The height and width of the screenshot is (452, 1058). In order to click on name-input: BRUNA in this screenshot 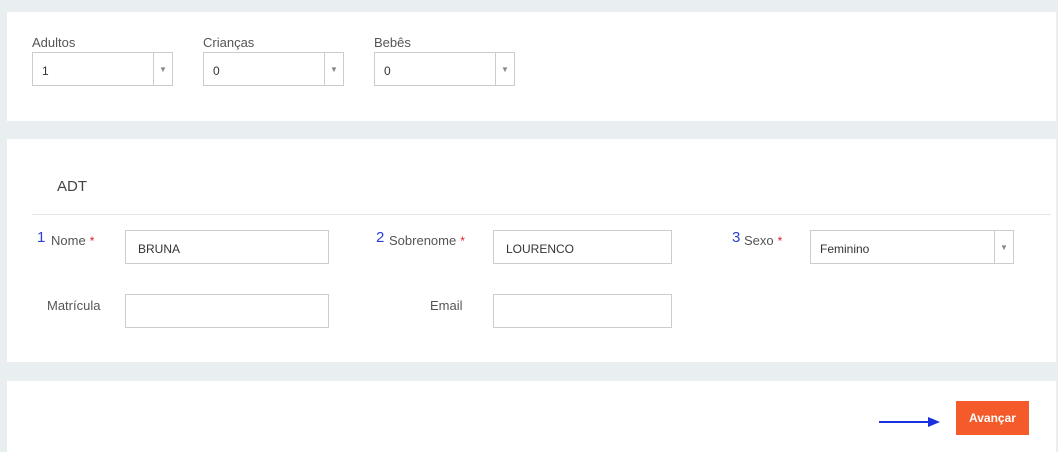, I will do `click(227, 247)`.